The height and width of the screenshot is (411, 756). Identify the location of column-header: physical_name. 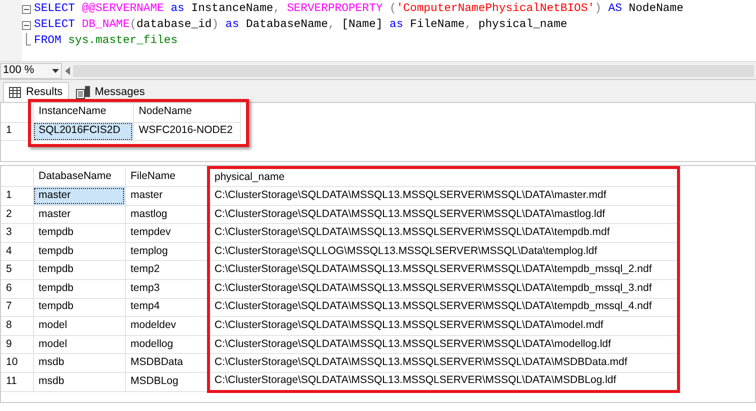
(443, 177).